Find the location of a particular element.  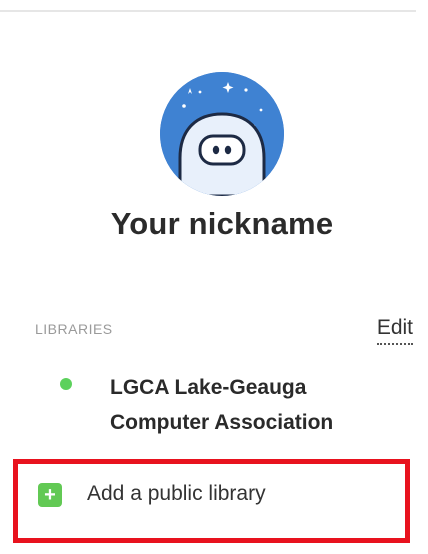

robot-avatar-icon is located at coordinates (222, 134).